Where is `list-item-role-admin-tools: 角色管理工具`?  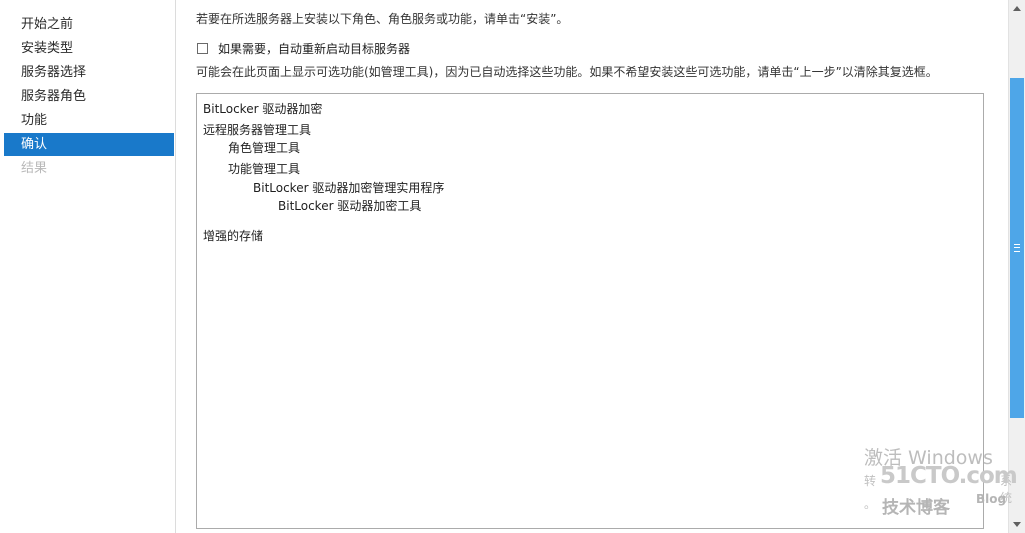
list-item-role-admin-tools: 角色管理工具 is located at coordinates (264, 148).